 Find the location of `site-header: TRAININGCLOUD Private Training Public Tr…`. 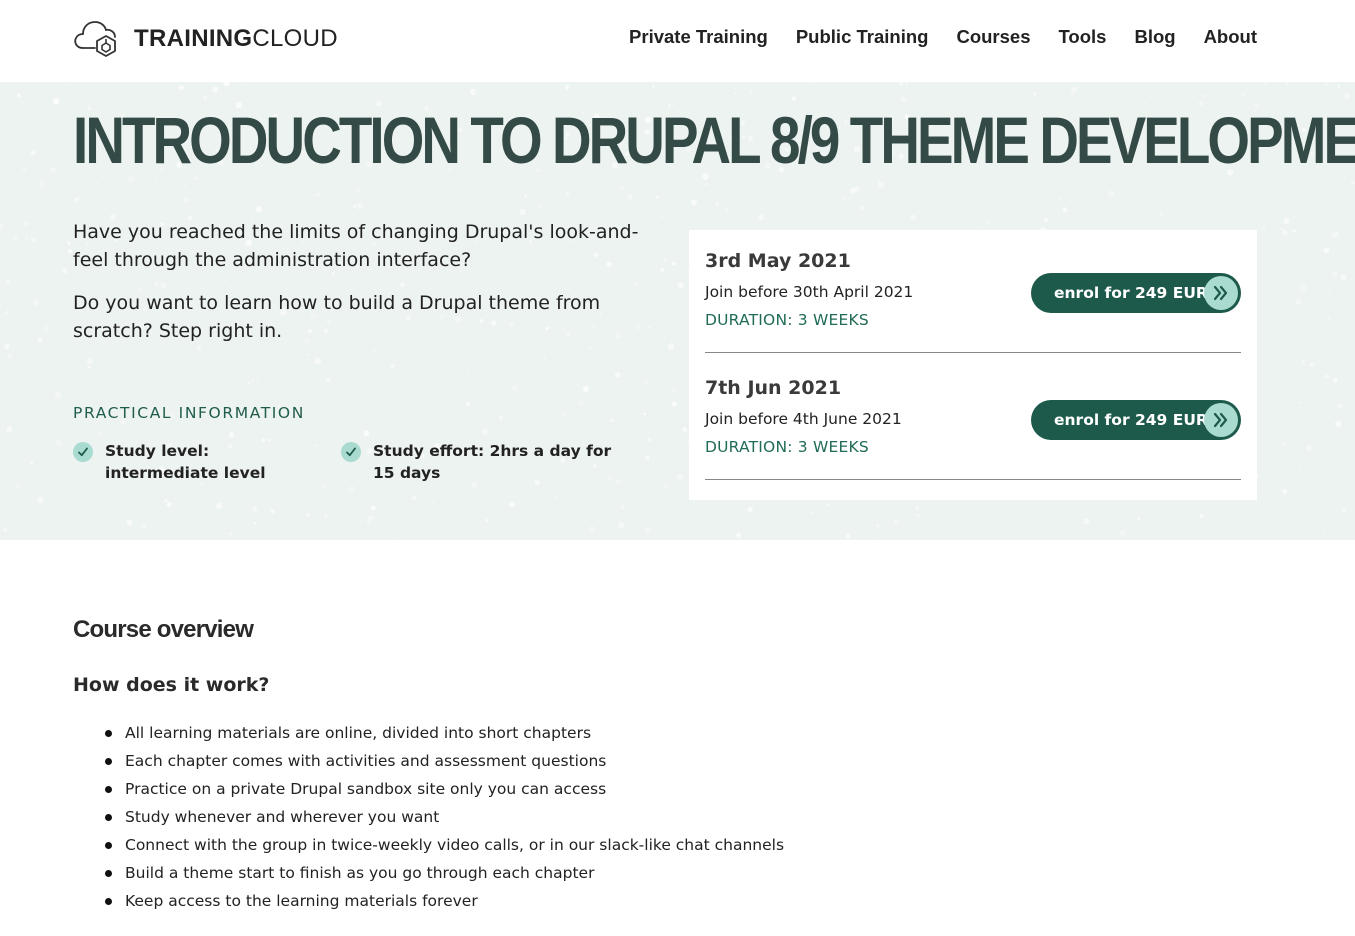

site-header: TRAININGCLOUD Private Training Public Tr… is located at coordinates (677, 41).